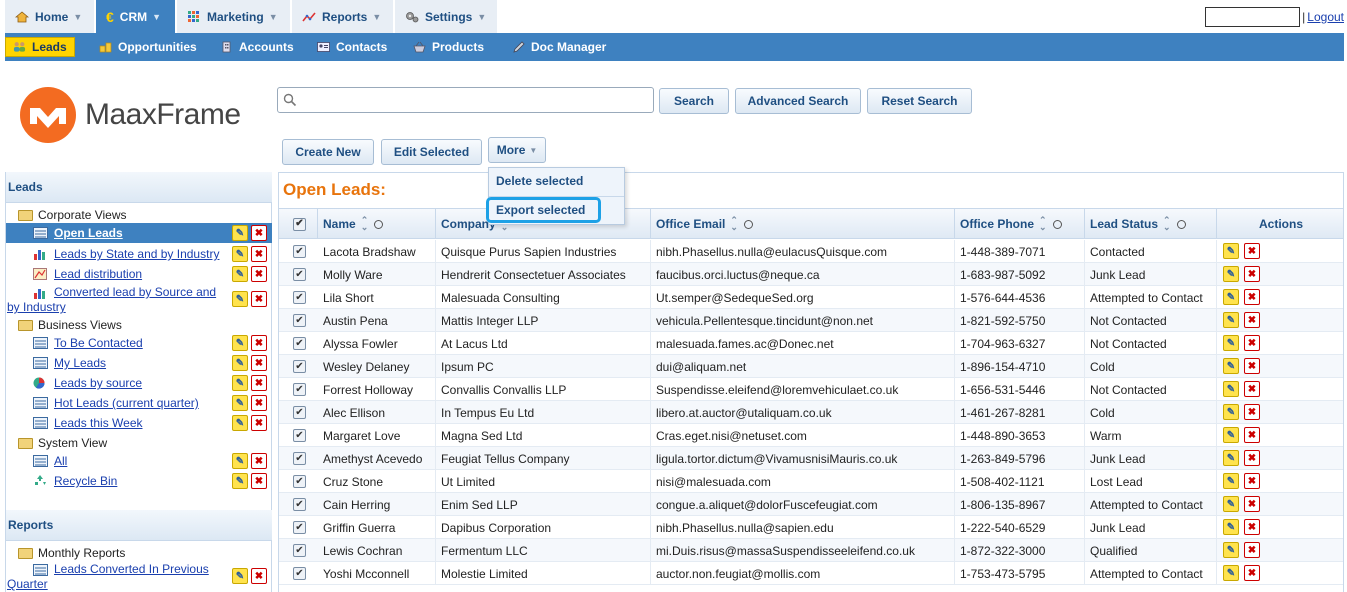  I want to click on sidebar-item-hot-leads: Hot Leads (current quarter) ✎ ✖, so click(139, 403).